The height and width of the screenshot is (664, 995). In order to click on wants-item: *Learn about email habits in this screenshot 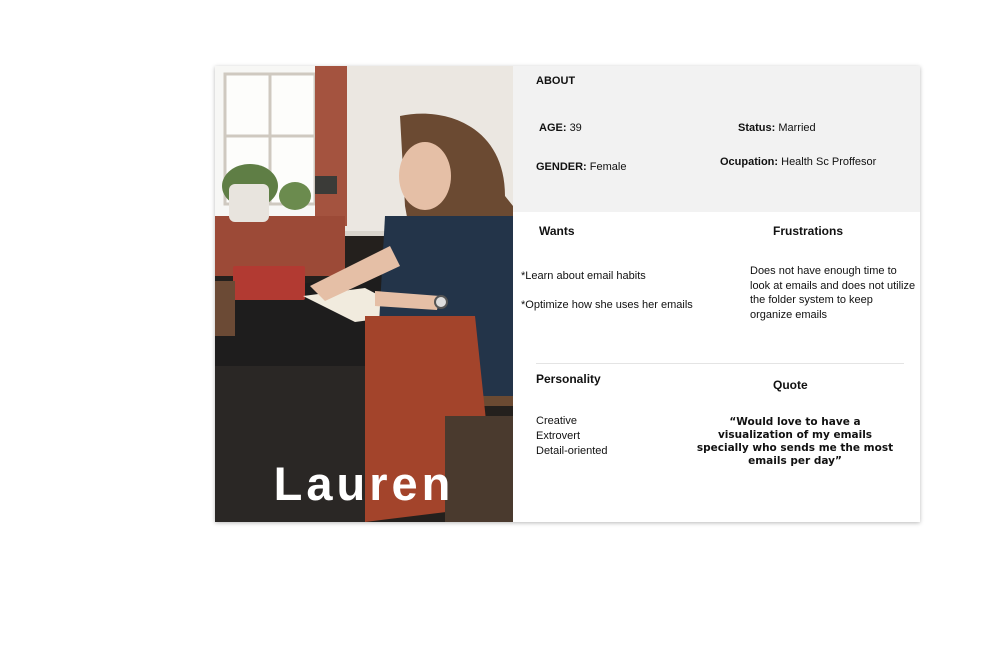, I will do `click(583, 276)`.